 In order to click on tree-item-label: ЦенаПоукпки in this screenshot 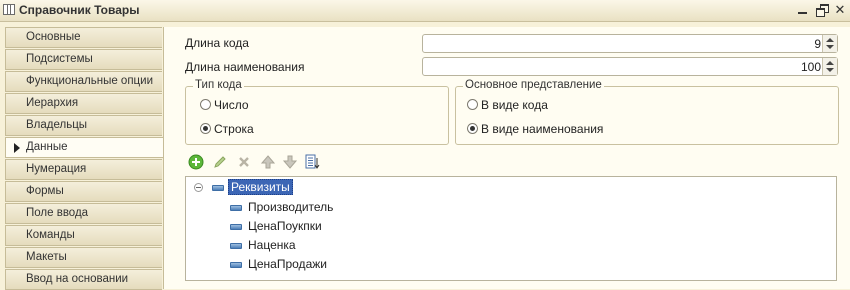, I will do `click(285, 226)`.